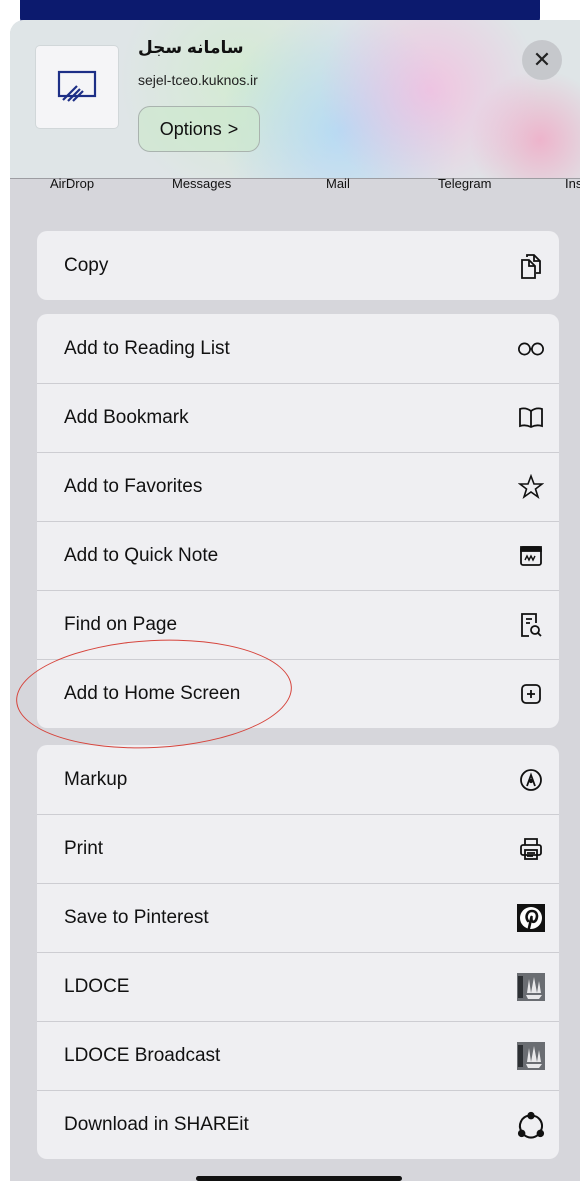 The height and width of the screenshot is (1181, 580). Describe the element at coordinates (233, 128) in the screenshot. I see `chevron-right-icon: >` at that location.